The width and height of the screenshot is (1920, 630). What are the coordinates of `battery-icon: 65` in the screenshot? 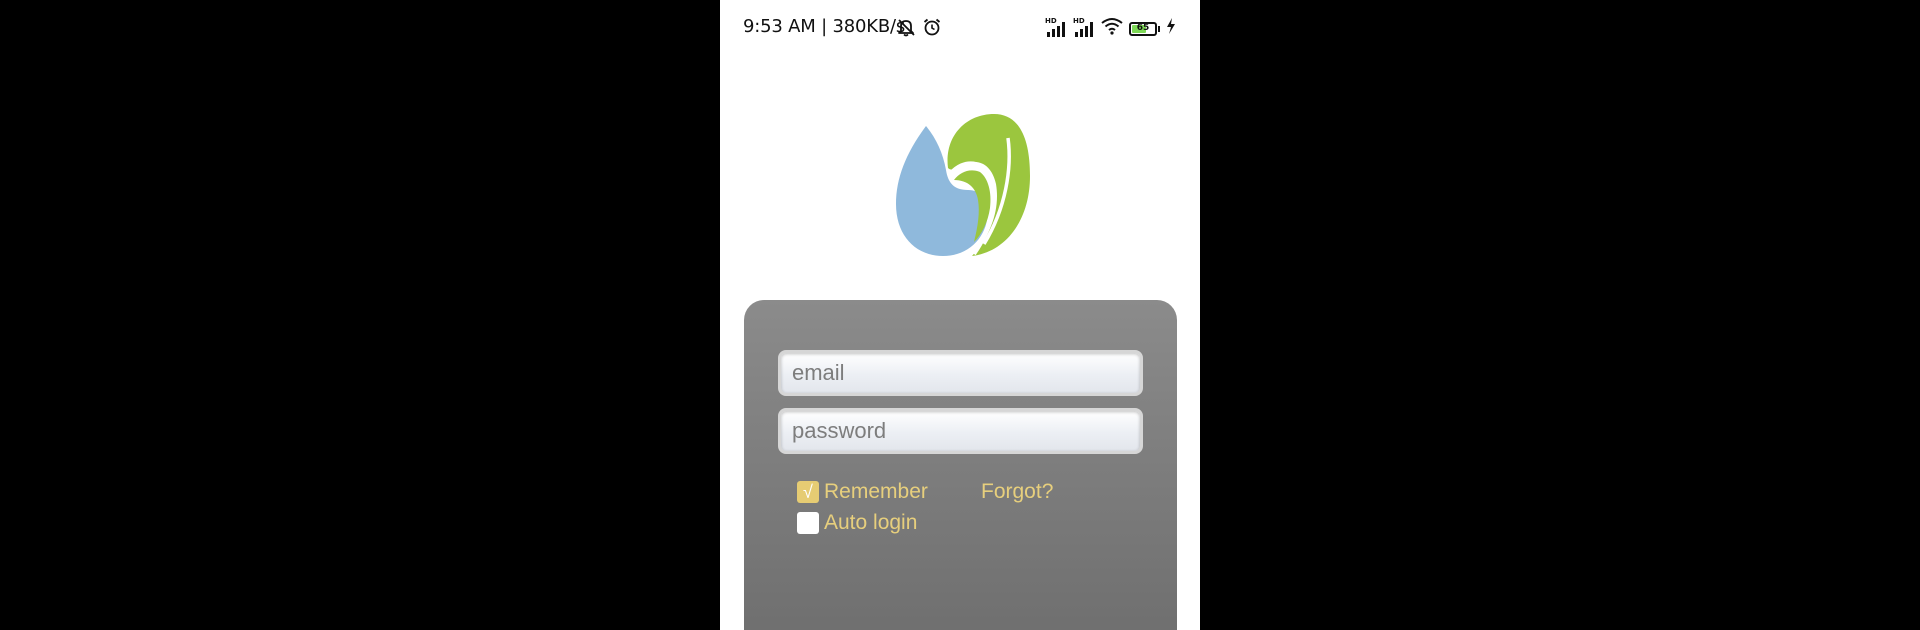 It's located at (1144, 28).